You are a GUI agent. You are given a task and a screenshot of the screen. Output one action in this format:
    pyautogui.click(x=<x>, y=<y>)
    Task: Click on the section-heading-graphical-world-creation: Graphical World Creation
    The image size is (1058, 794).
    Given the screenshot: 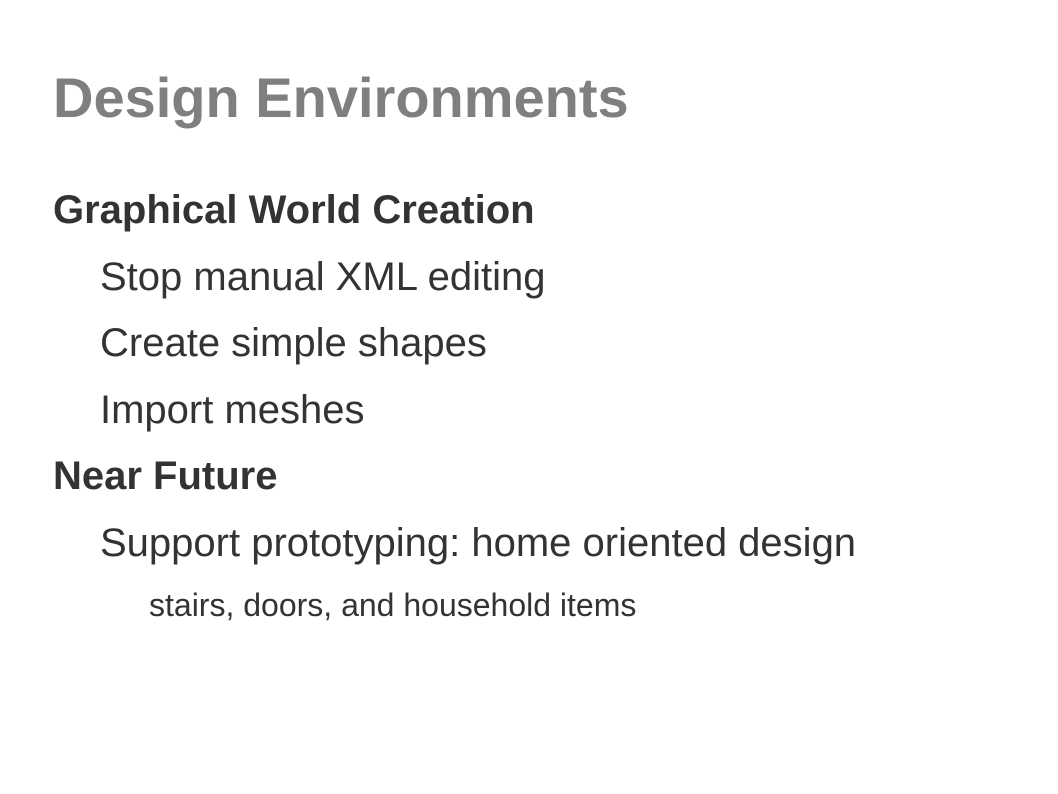 What is the action you would take?
    pyautogui.click(x=294, y=210)
    